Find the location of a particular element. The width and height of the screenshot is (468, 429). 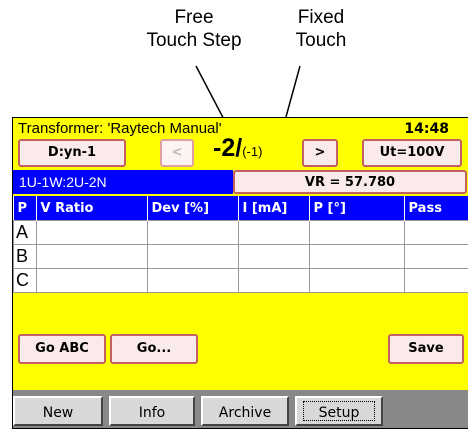

test-voltage-button: Ut=100V is located at coordinates (412, 153).